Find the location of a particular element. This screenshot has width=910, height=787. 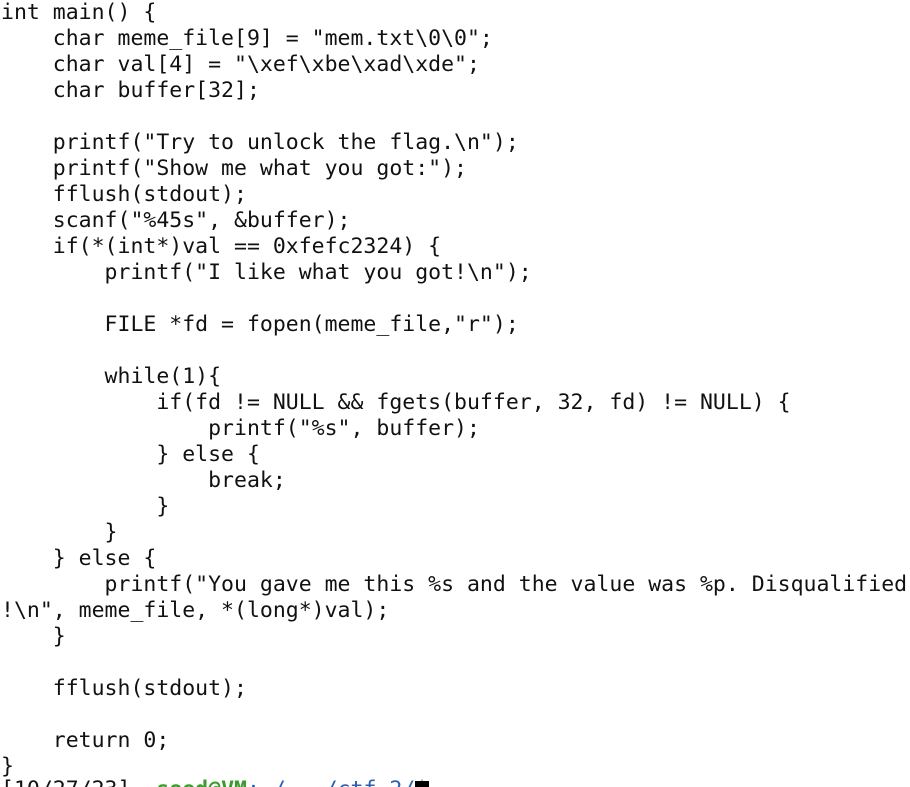

prompt-user: seed@VM is located at coordinates (201, 782).